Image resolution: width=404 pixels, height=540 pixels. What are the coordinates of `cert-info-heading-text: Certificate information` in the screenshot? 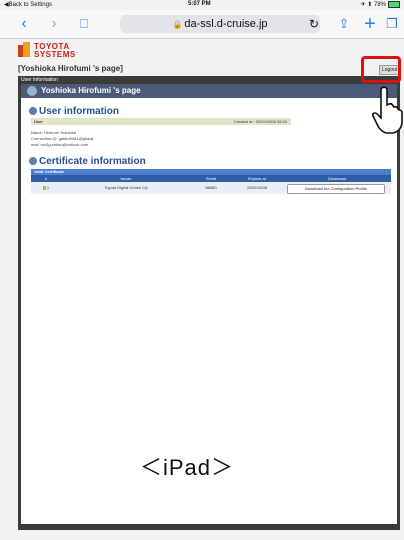 It's located at (92, 161).